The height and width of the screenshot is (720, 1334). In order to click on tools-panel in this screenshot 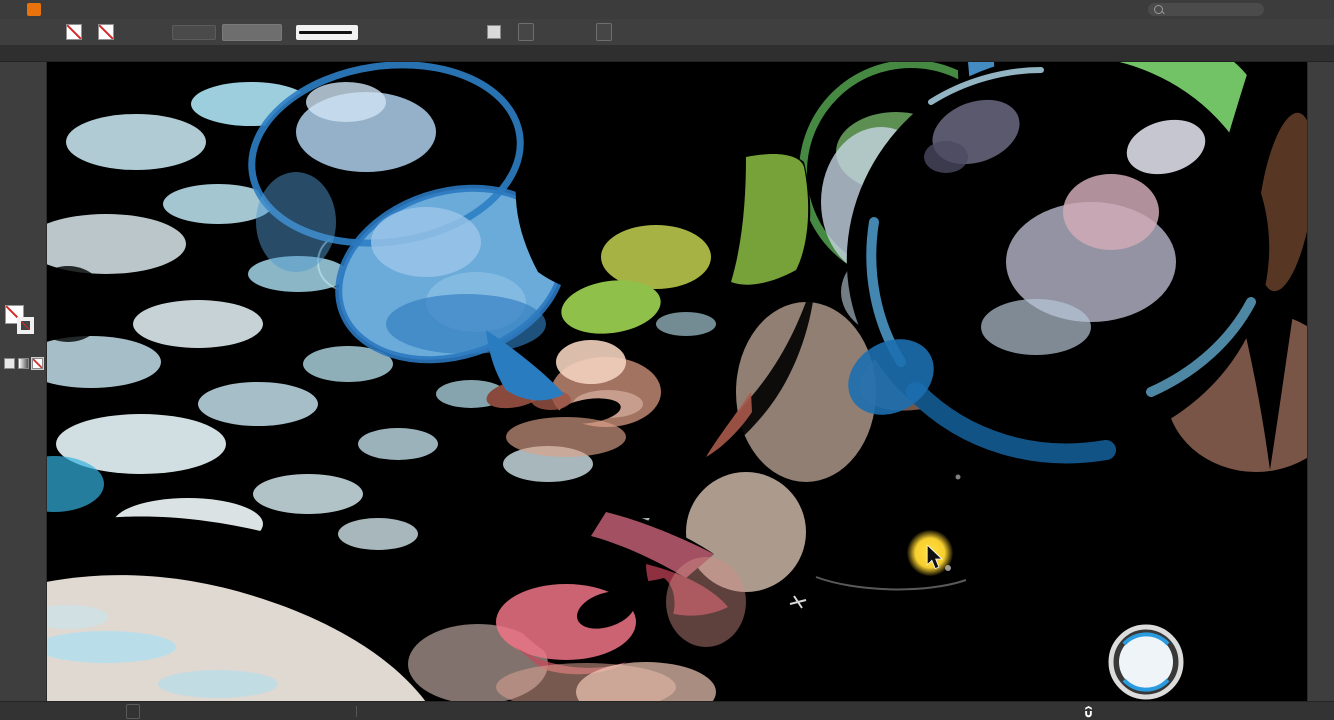, I will do `click(23, 382)`.